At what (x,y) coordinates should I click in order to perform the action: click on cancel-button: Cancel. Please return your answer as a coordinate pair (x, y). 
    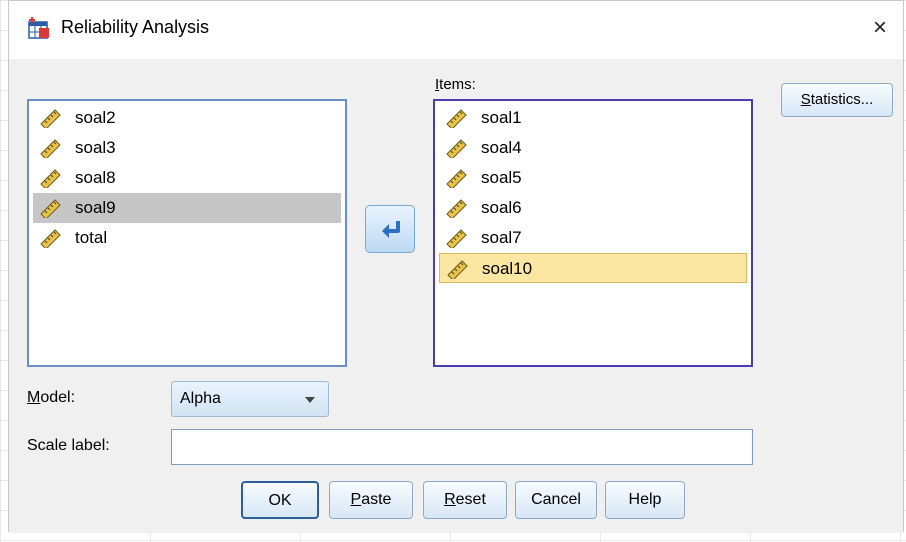
    Looking at the image, I should click on (556, 500).